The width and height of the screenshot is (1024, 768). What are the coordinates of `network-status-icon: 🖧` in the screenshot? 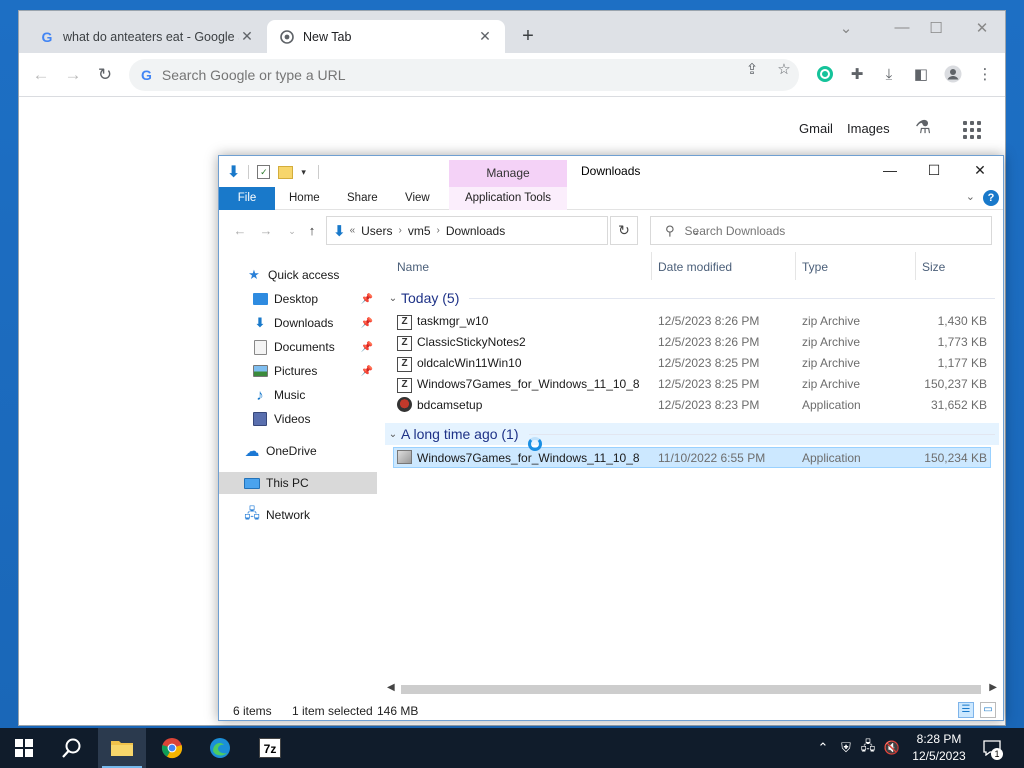 It's located at (868, 748).